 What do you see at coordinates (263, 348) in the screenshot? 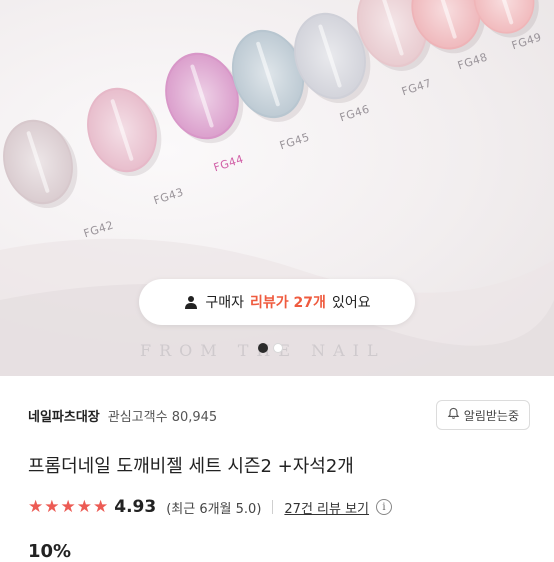
I see `carousel-dot-active` at bounding box center [263, 348].